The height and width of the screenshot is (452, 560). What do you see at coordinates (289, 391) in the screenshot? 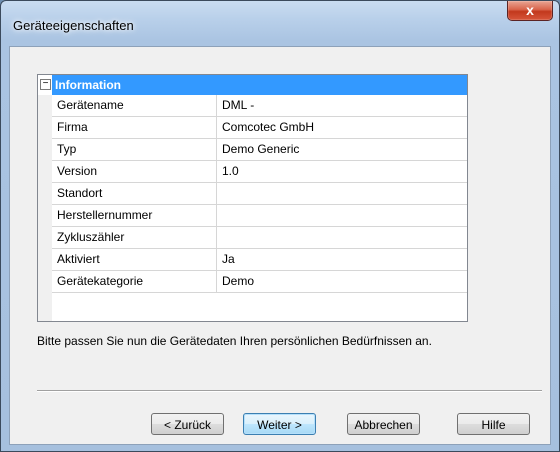
I see `separator-line` at bounding box center [289, 391].